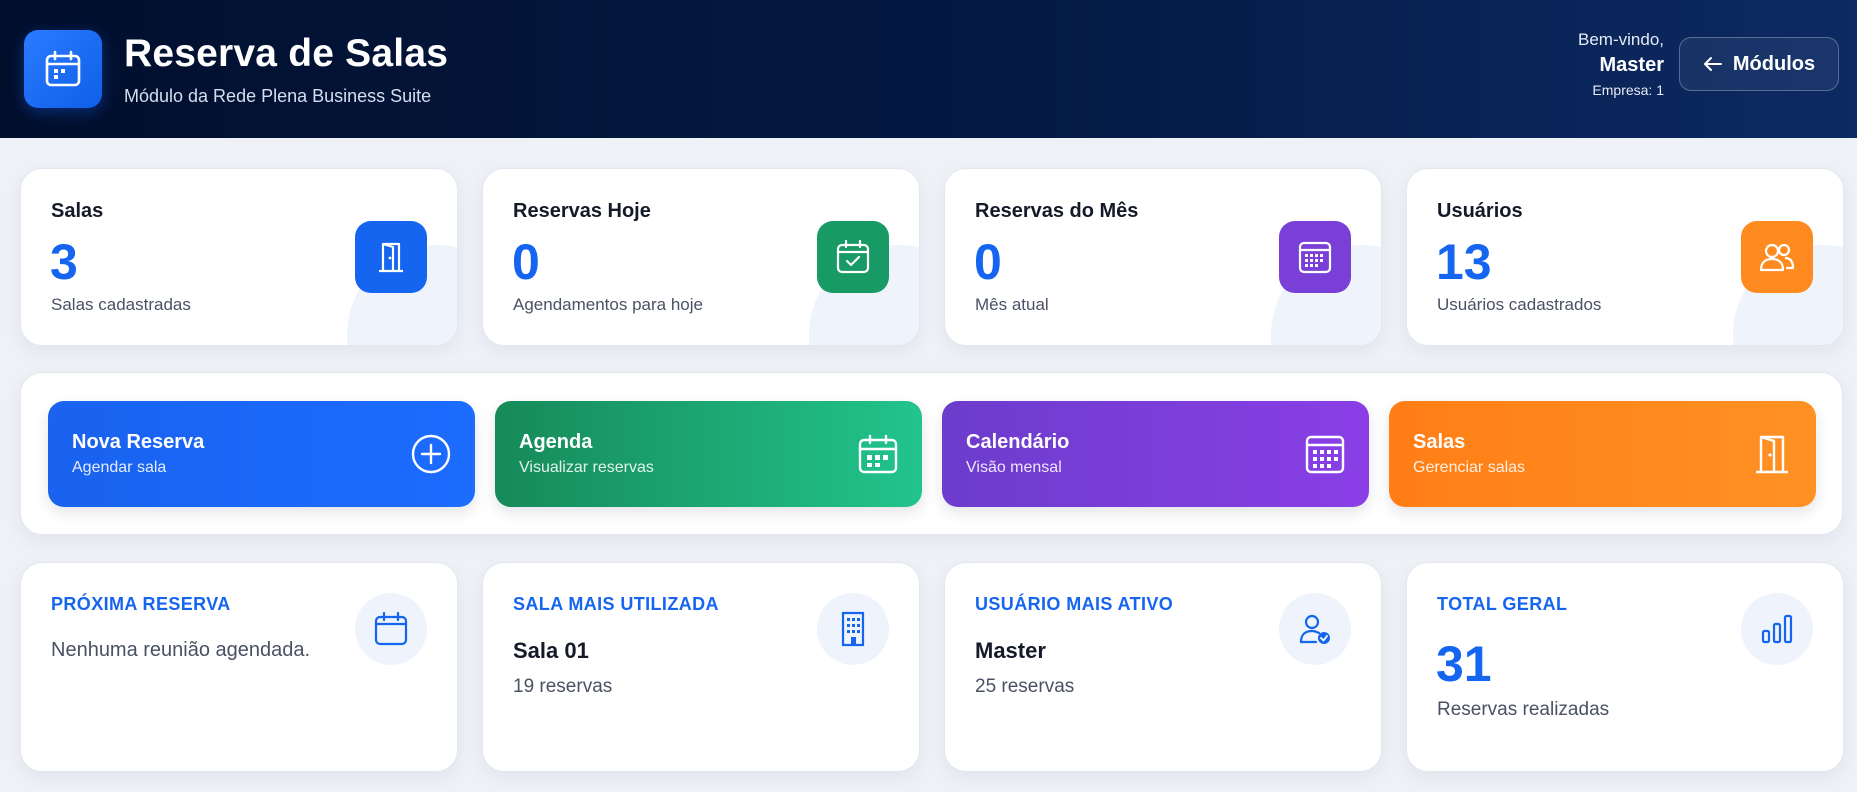 Image resolution: width=1857 pixels, height=792 pixels. What do you see at coordinates (1631, 65) in the screenshot?
I see `user-name: Master` at bounding box center [1631, 65].